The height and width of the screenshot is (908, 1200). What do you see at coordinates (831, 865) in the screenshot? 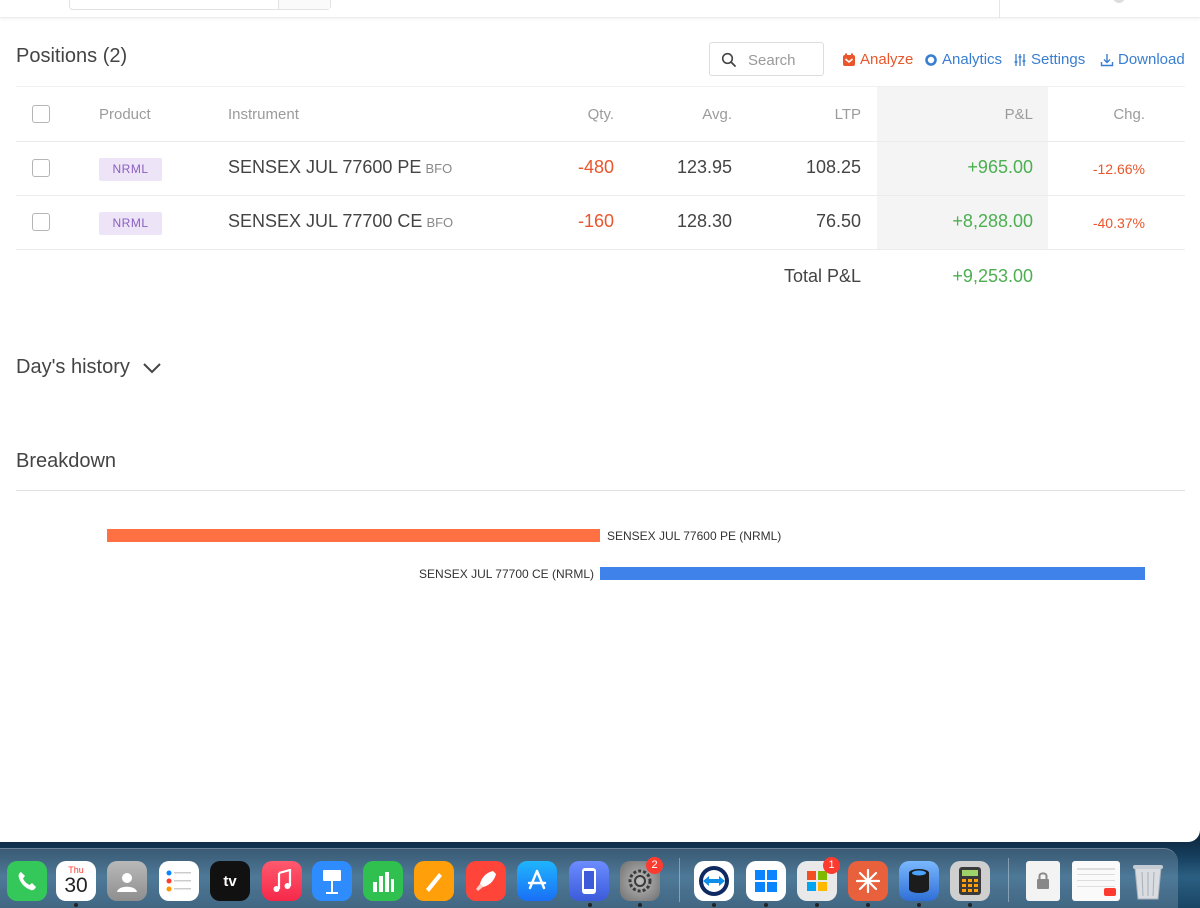
I see `notification-badge: 1` at bounding box center [831, 865].